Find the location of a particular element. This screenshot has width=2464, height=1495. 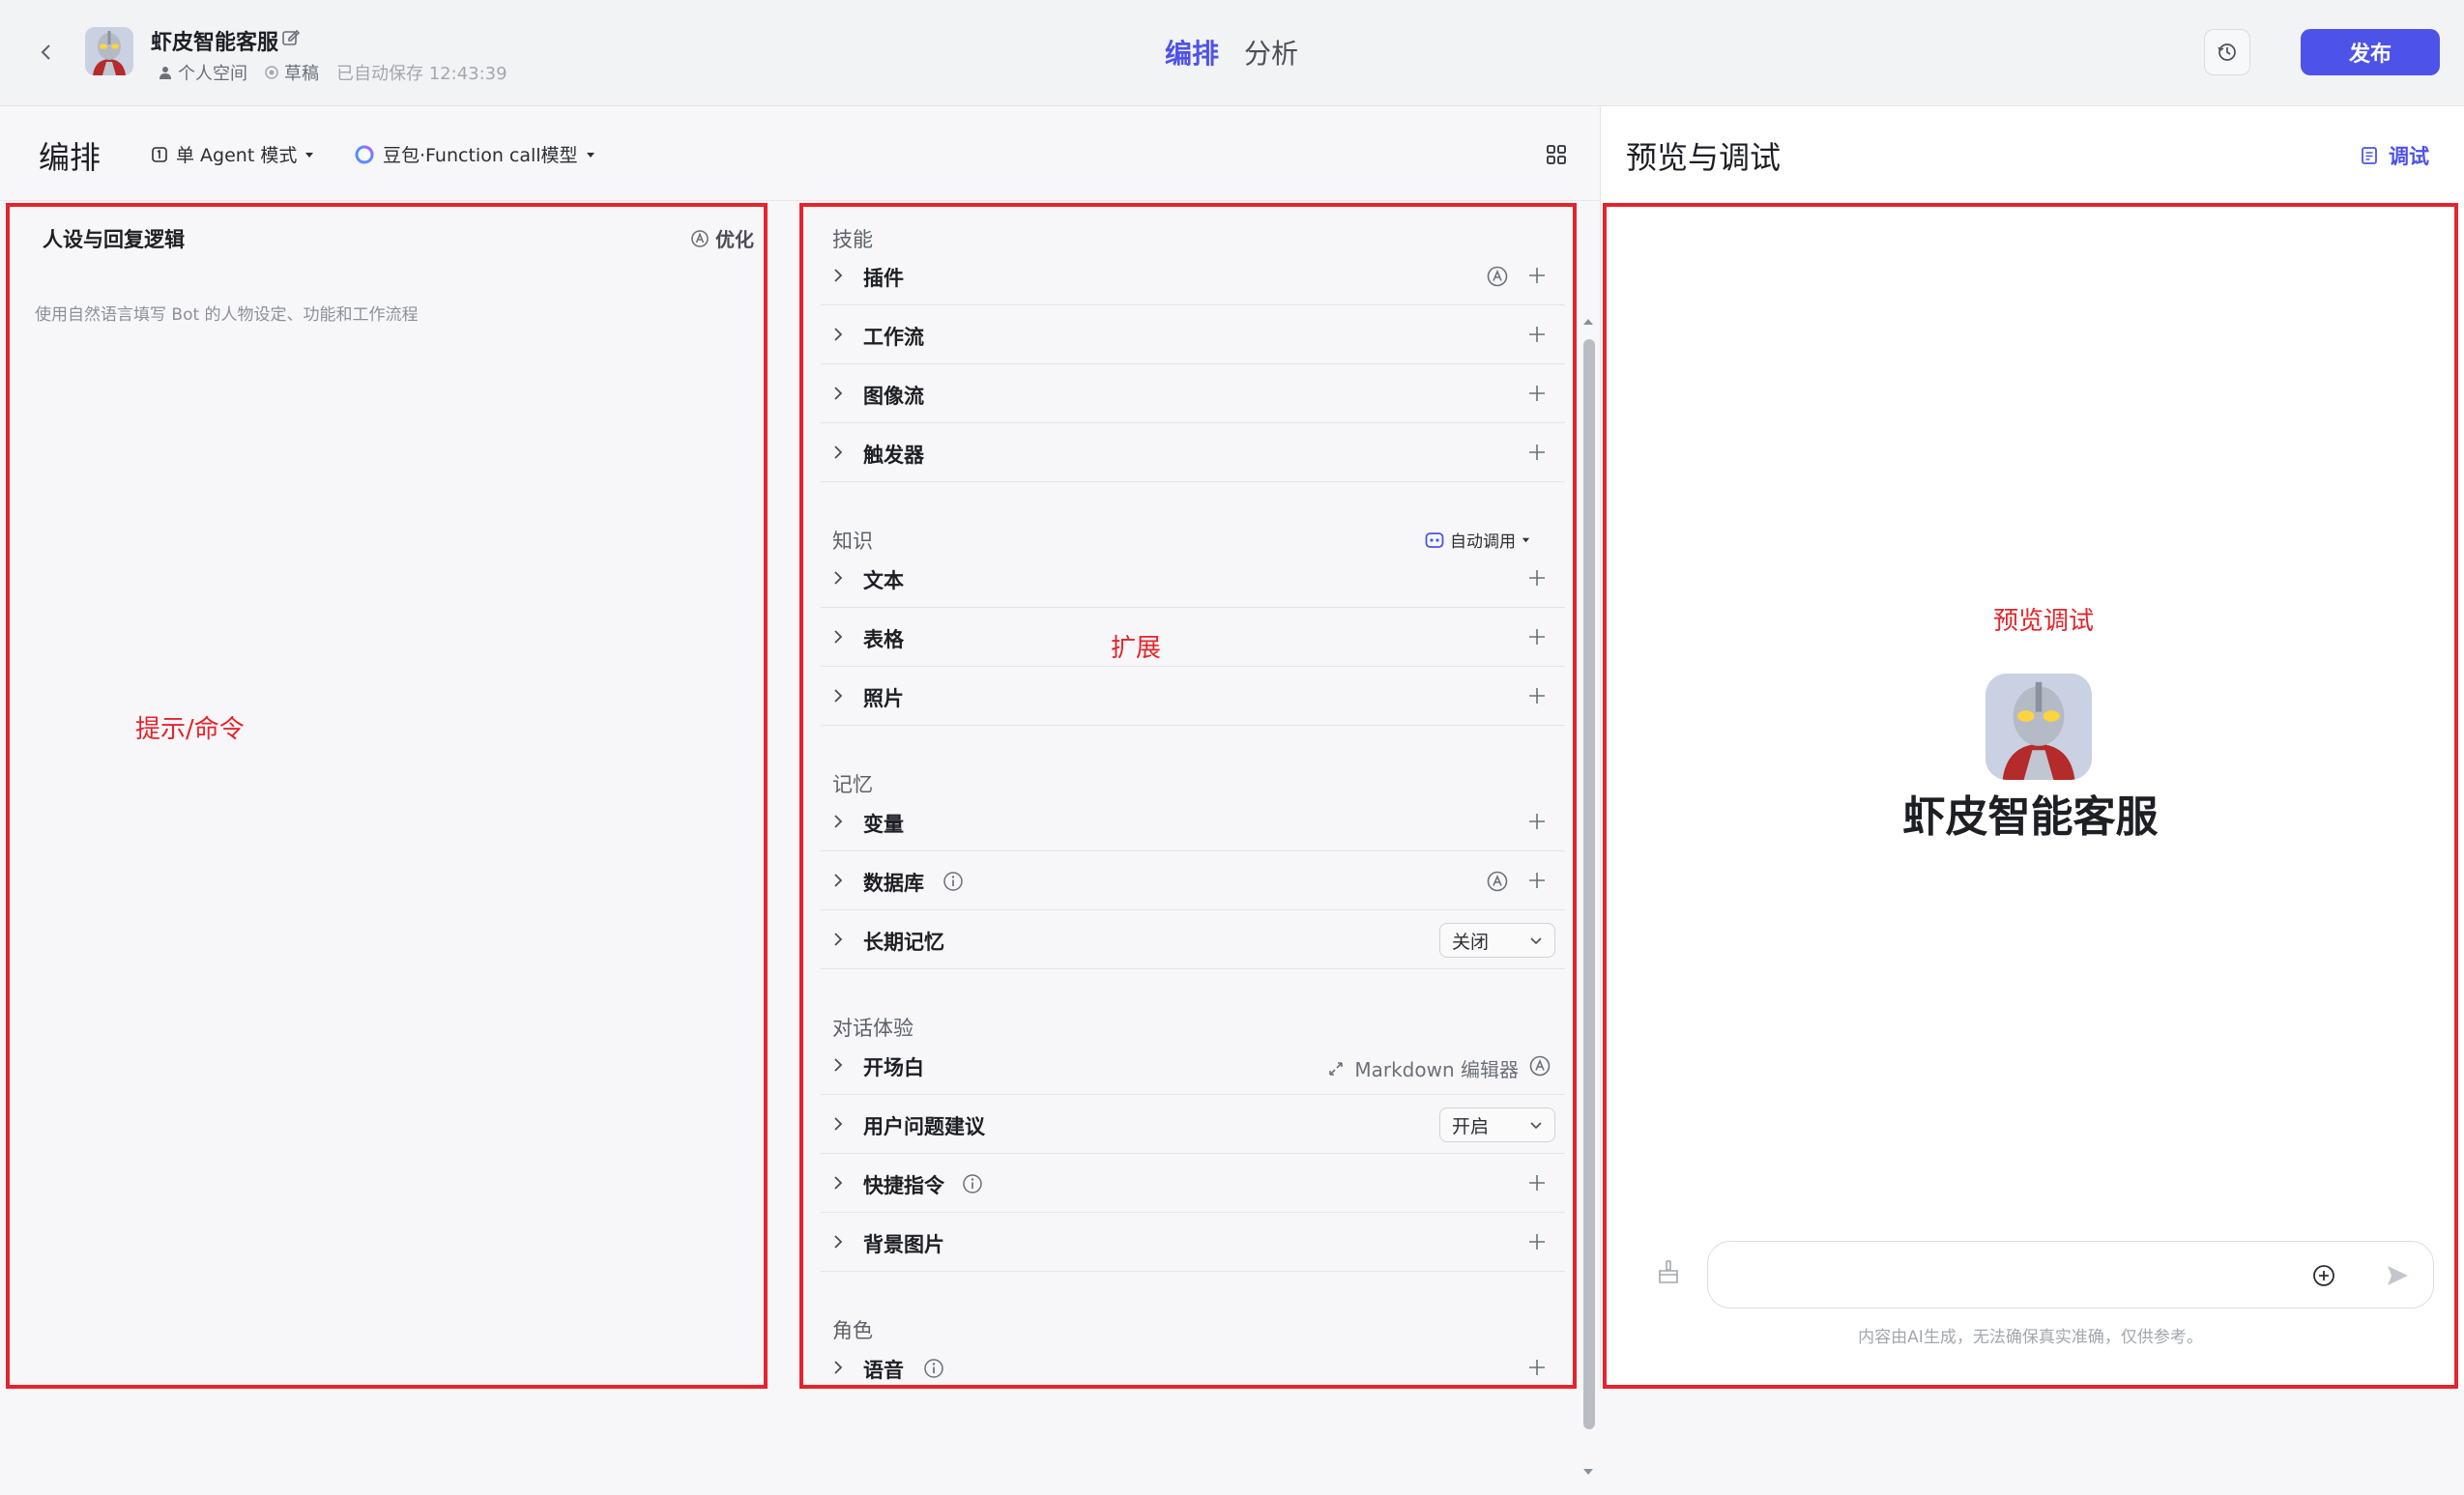

memory-row-database: 数据库 is located at coordinates (1193, 881).